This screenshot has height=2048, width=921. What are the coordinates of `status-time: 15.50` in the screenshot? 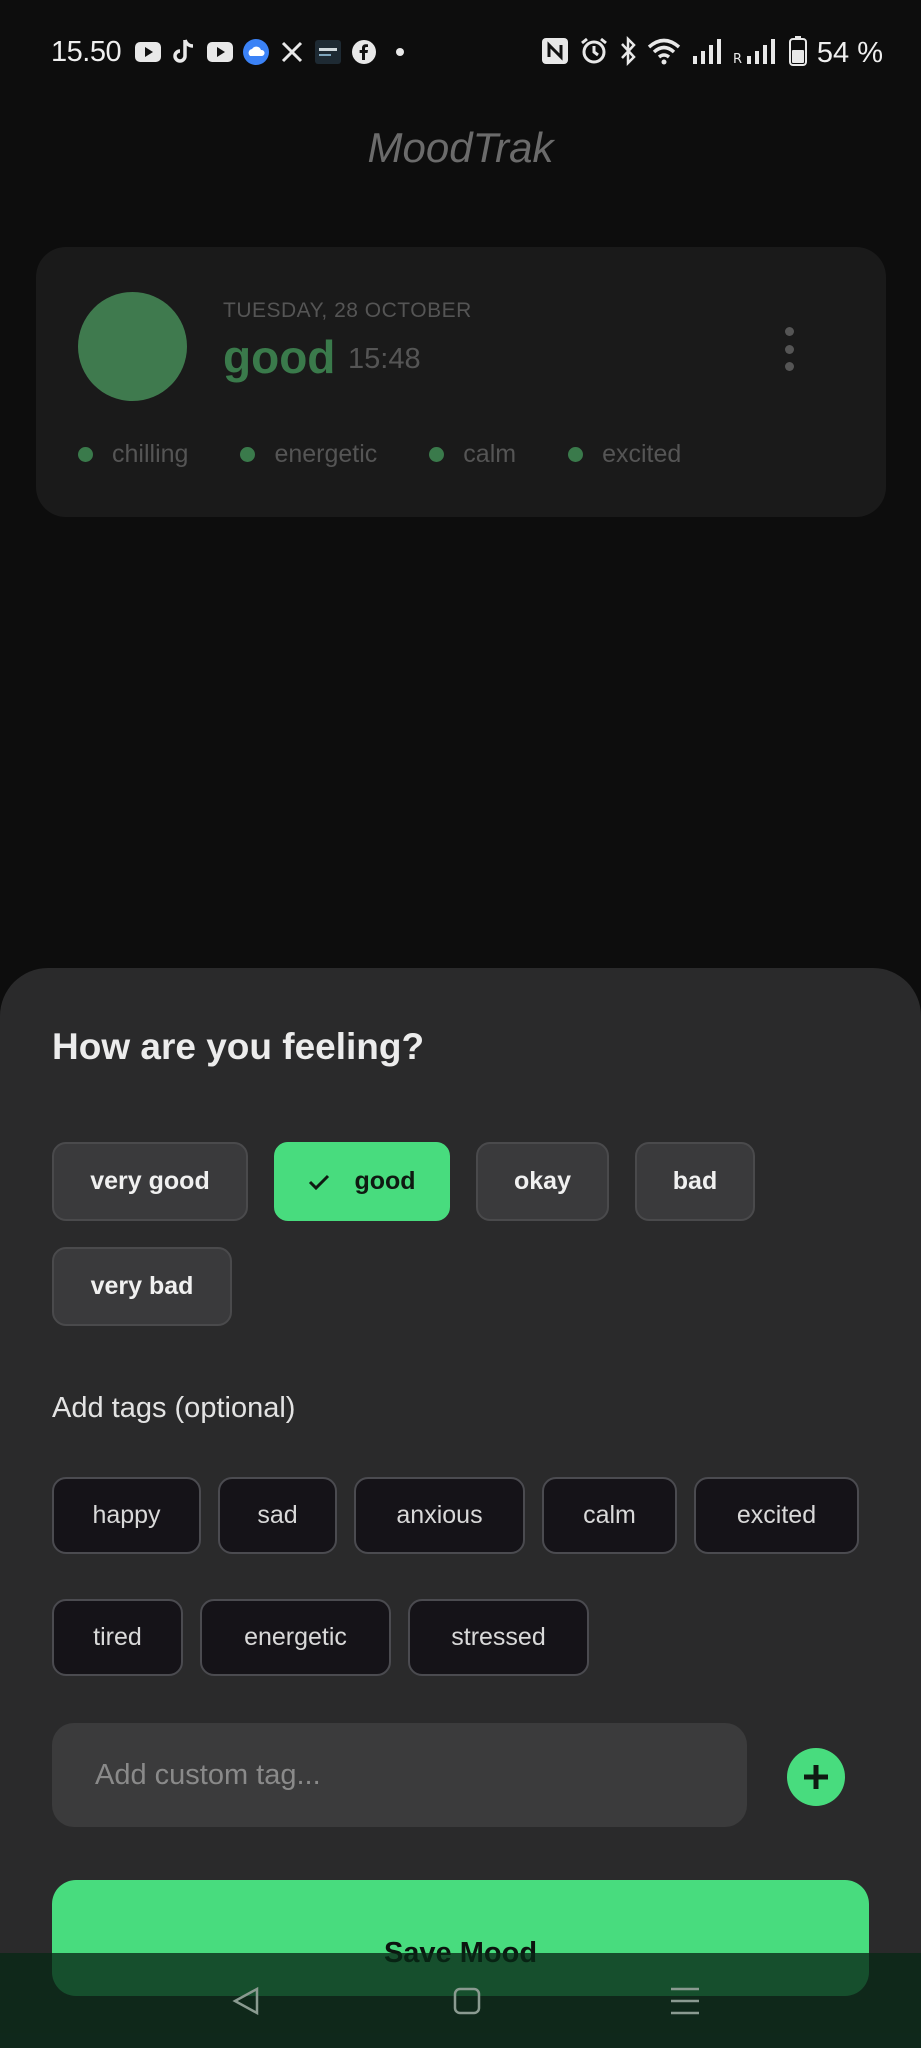 It's located at (86, 52).